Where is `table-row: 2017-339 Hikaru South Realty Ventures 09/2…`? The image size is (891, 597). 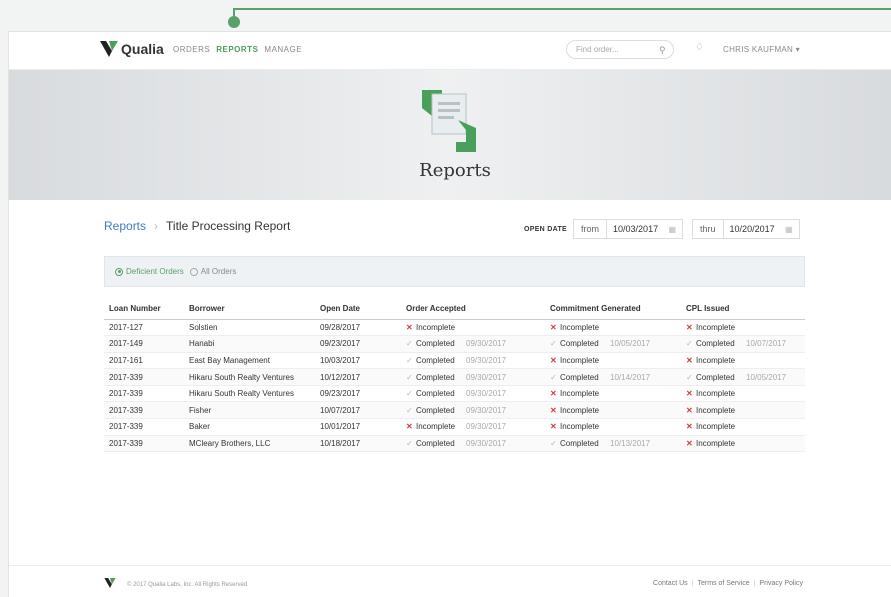 table-row: 2017-339 Hikaru South Realty Ventures 09/2… is located at coordinates (454, 394).